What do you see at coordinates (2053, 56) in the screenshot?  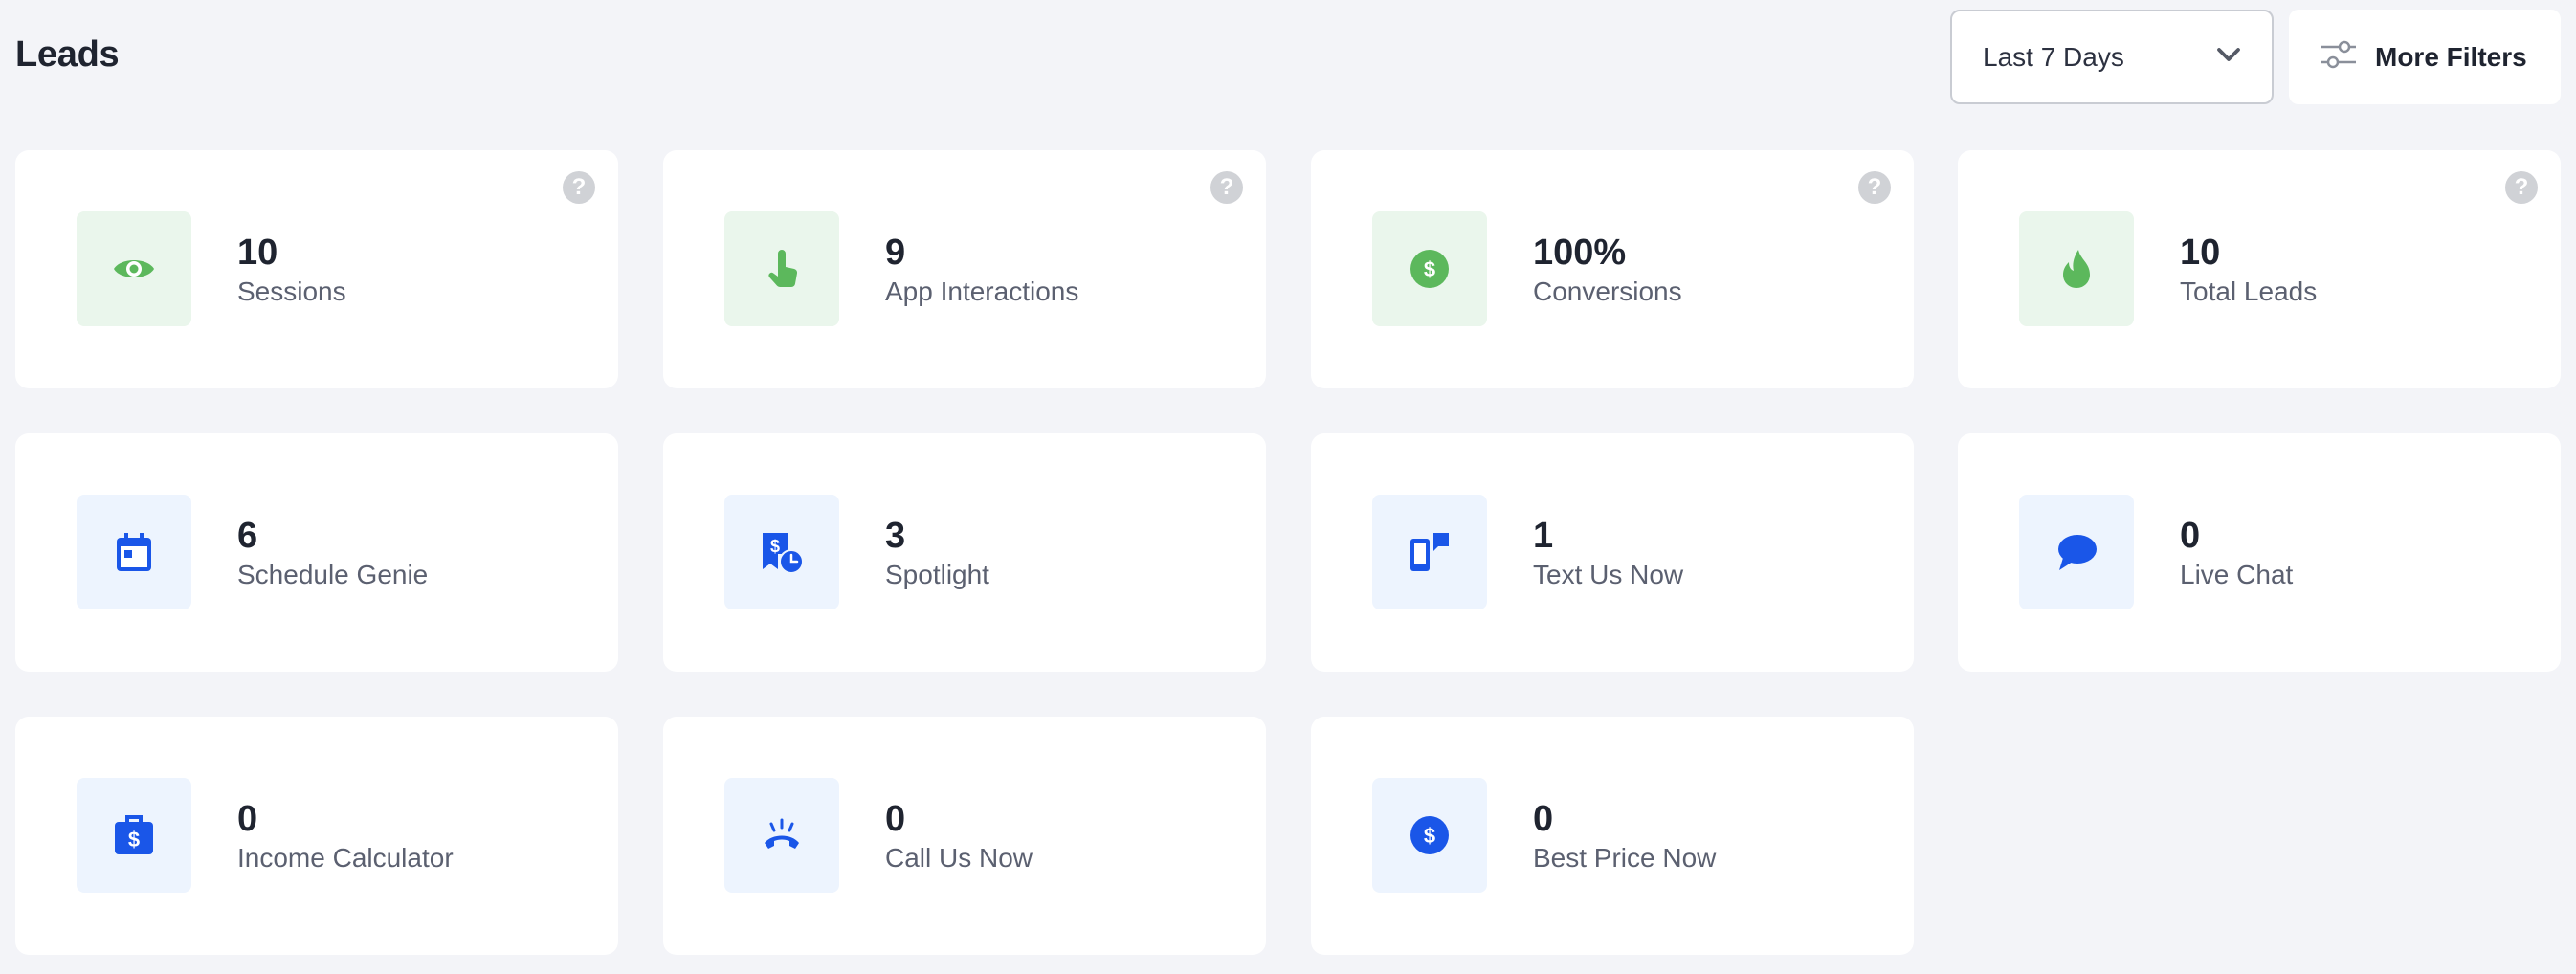 I see `date-range-value: Last 7 Days` at bounding box center [2053, 56].